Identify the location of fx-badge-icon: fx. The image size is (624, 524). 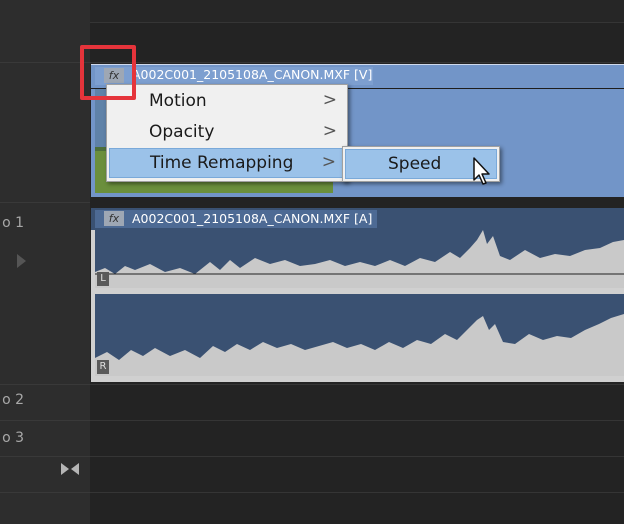
(114, 218).